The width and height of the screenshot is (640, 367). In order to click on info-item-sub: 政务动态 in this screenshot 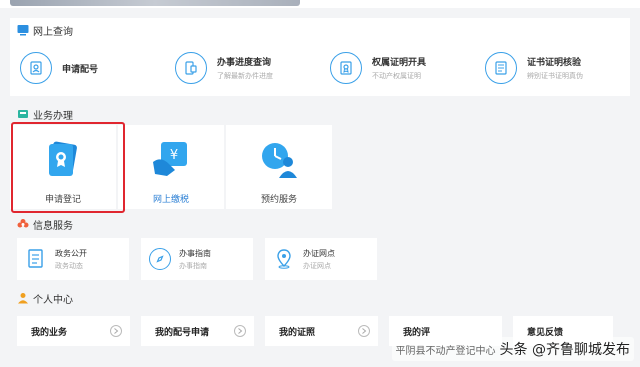, I will do `click(69, 265)`.